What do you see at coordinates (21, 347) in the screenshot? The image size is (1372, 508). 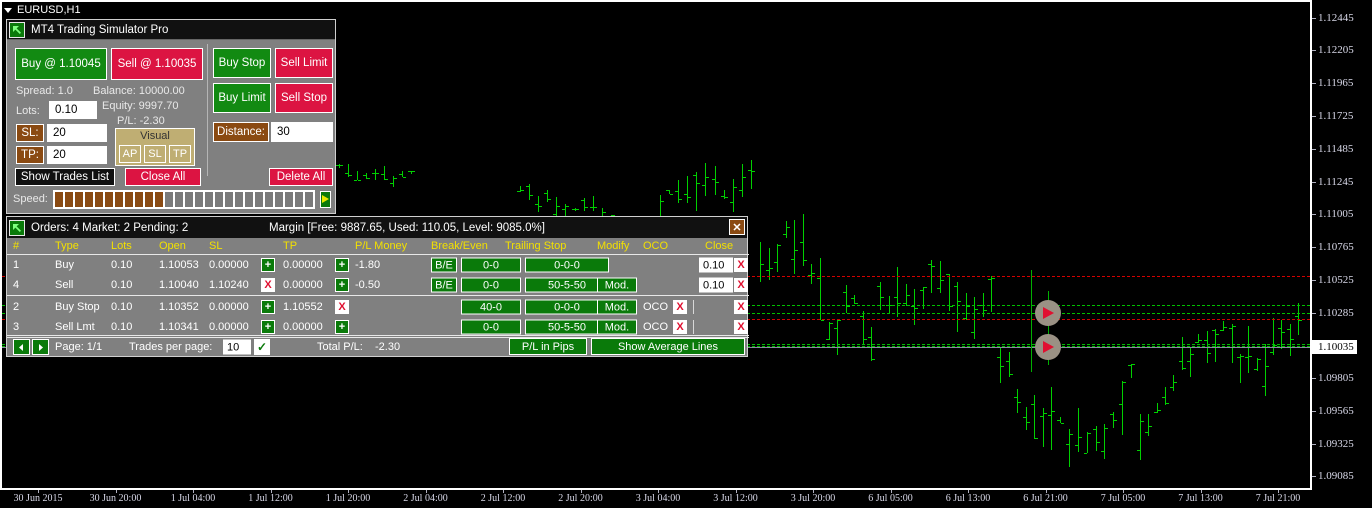 I see `arrow-left-icon` at bounding box center [21, 347].